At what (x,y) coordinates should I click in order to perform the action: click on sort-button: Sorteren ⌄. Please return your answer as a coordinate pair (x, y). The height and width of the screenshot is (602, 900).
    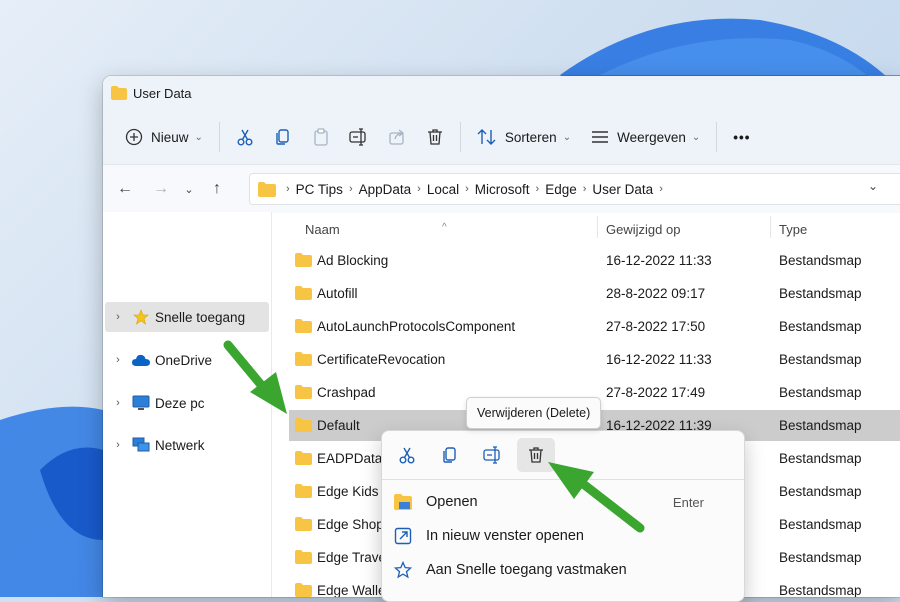
    Looking at the image, I should click on (524, 137).